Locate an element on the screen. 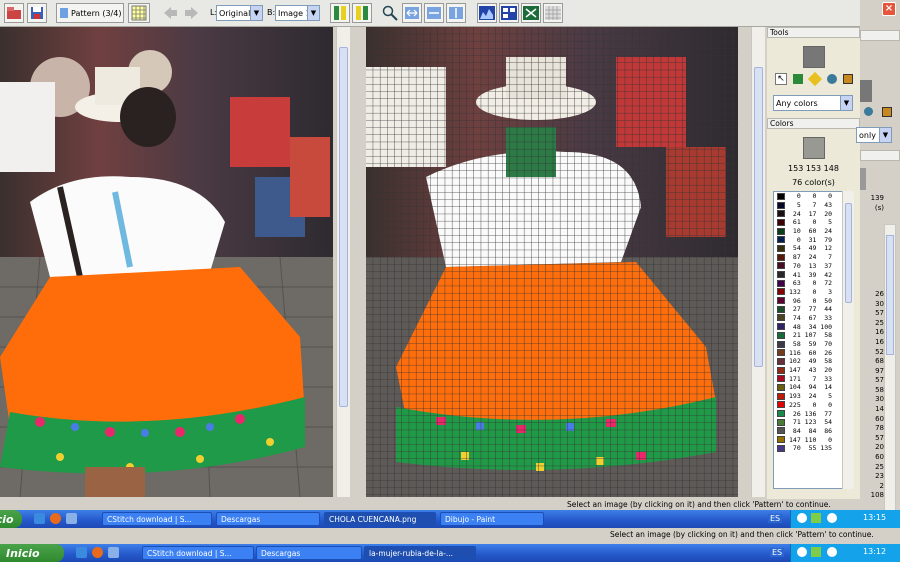 The height and width of the screenshot is (562, 900). color-list-item: 132 0 3 is located at coordinates (808, 292).